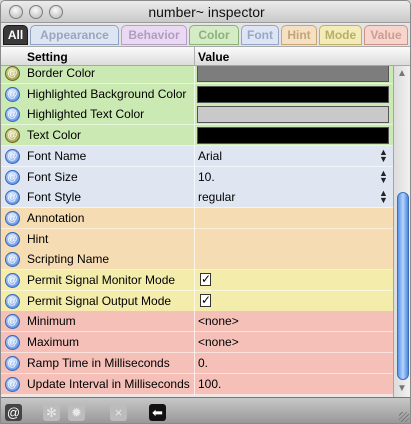  What do you see at coordinates (197, 301) in the screenshot?
I see `attribute-row: @ Permit Signal Output Mode ✓` at bounding box center [197, 301].